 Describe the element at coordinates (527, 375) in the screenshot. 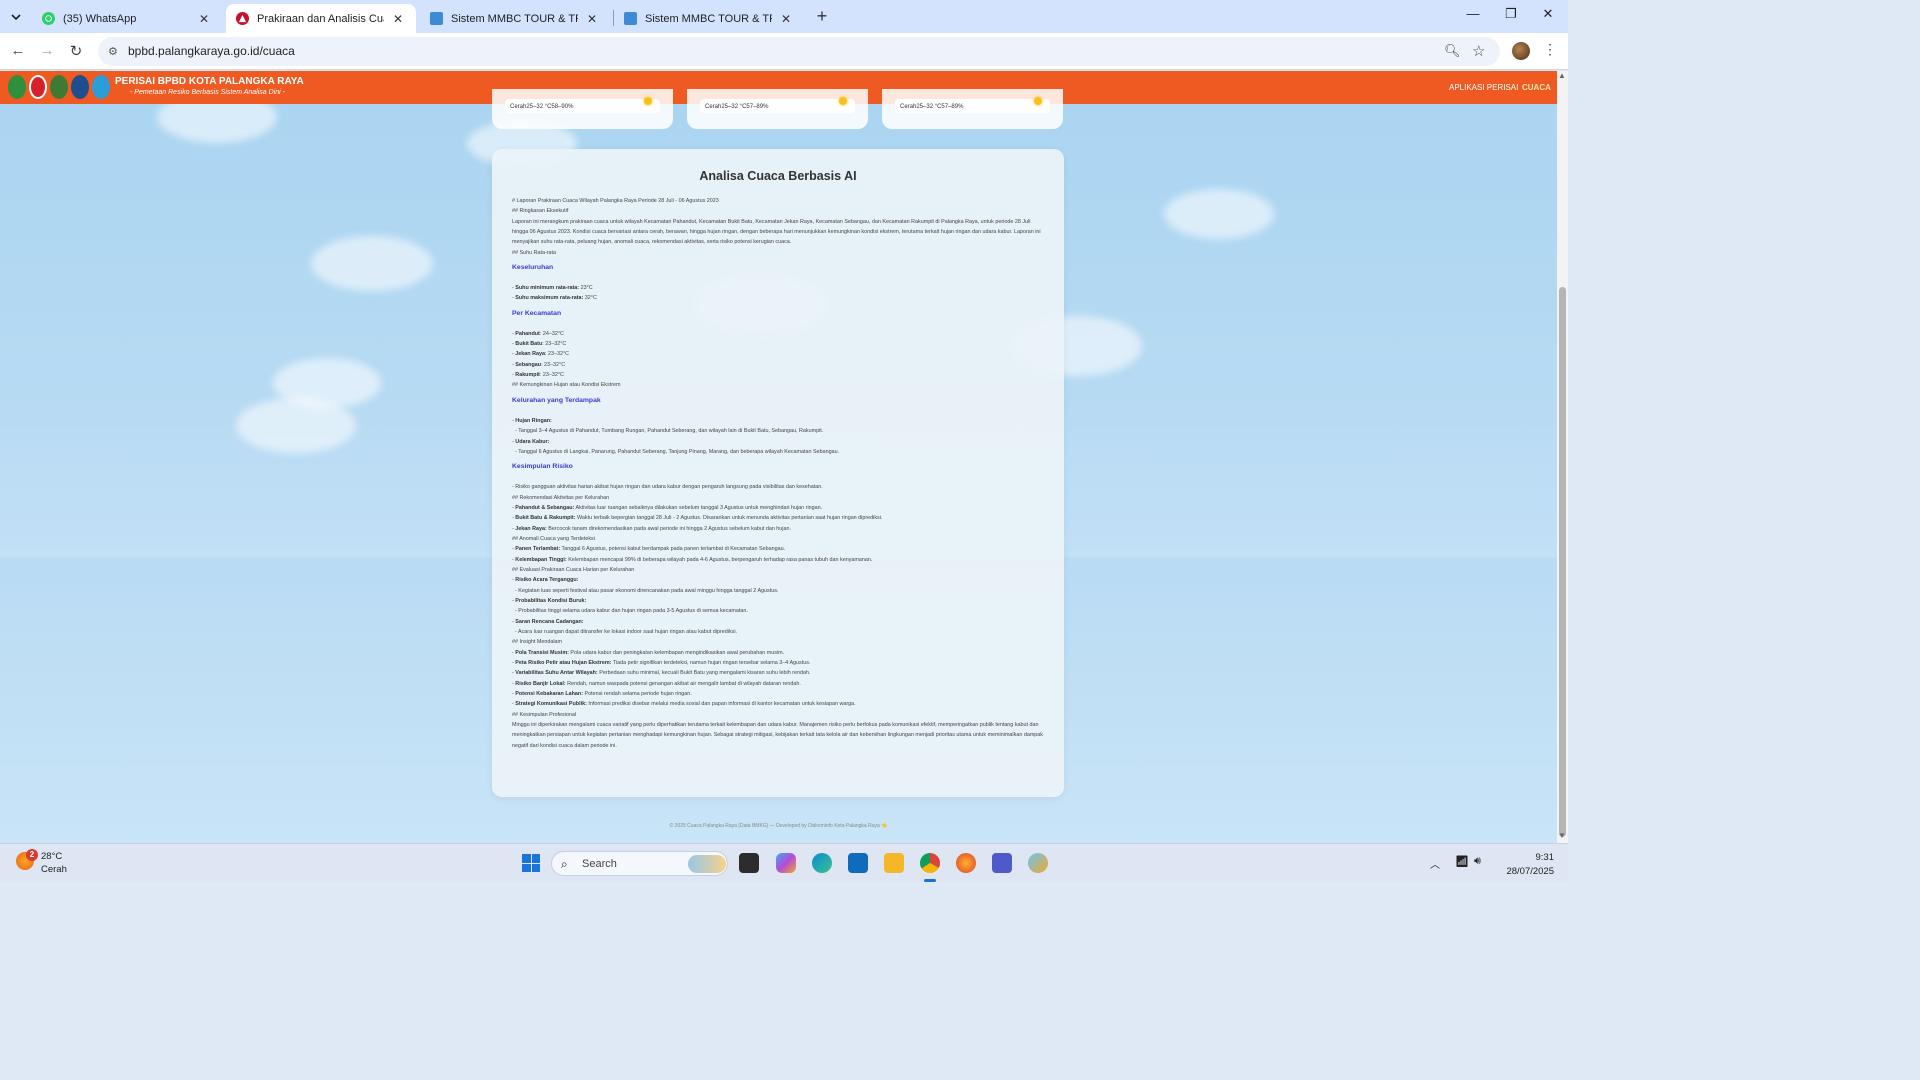

I see `item-label: Rakumpit` at that location.